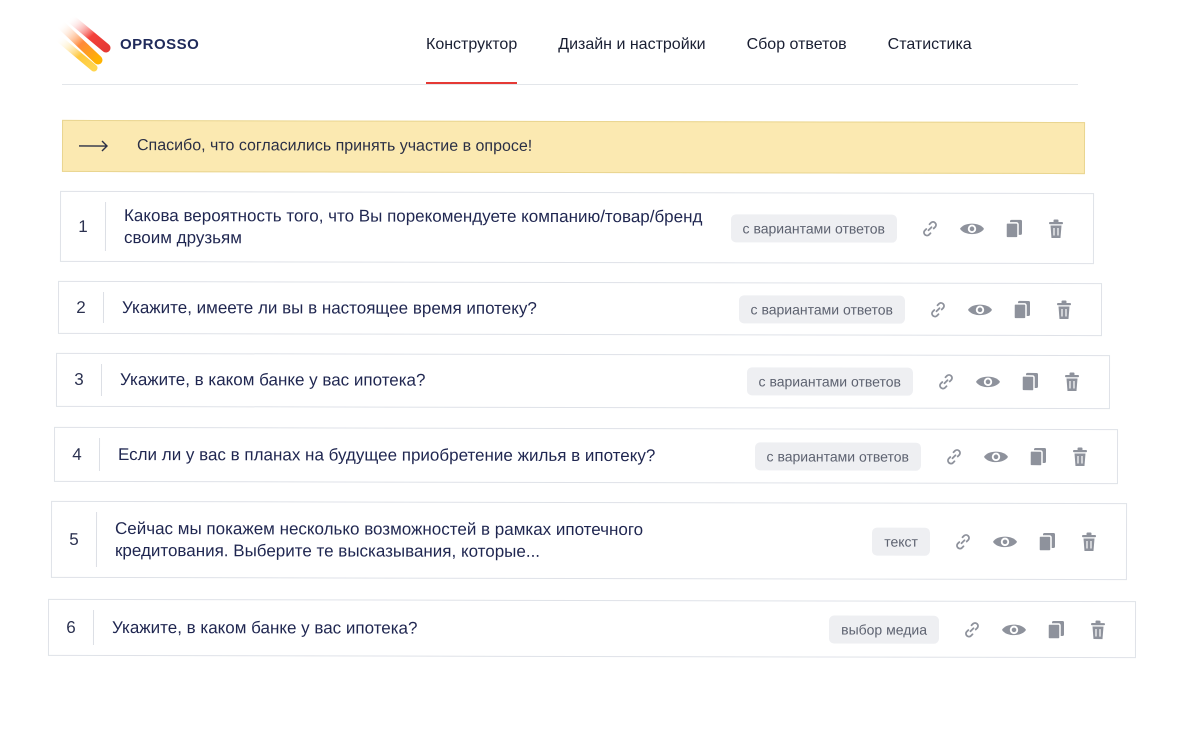 This screenshot has width=1190, height=733. What do you see at coordinates (884, 629) in the screenshot?
I see `question-type-badge: выбор медиа` at bounding box center [884, 629].